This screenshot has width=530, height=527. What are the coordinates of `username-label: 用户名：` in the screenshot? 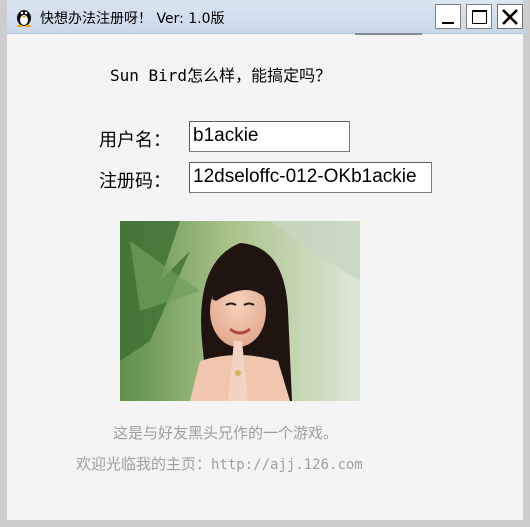 It's located at (135, 140).